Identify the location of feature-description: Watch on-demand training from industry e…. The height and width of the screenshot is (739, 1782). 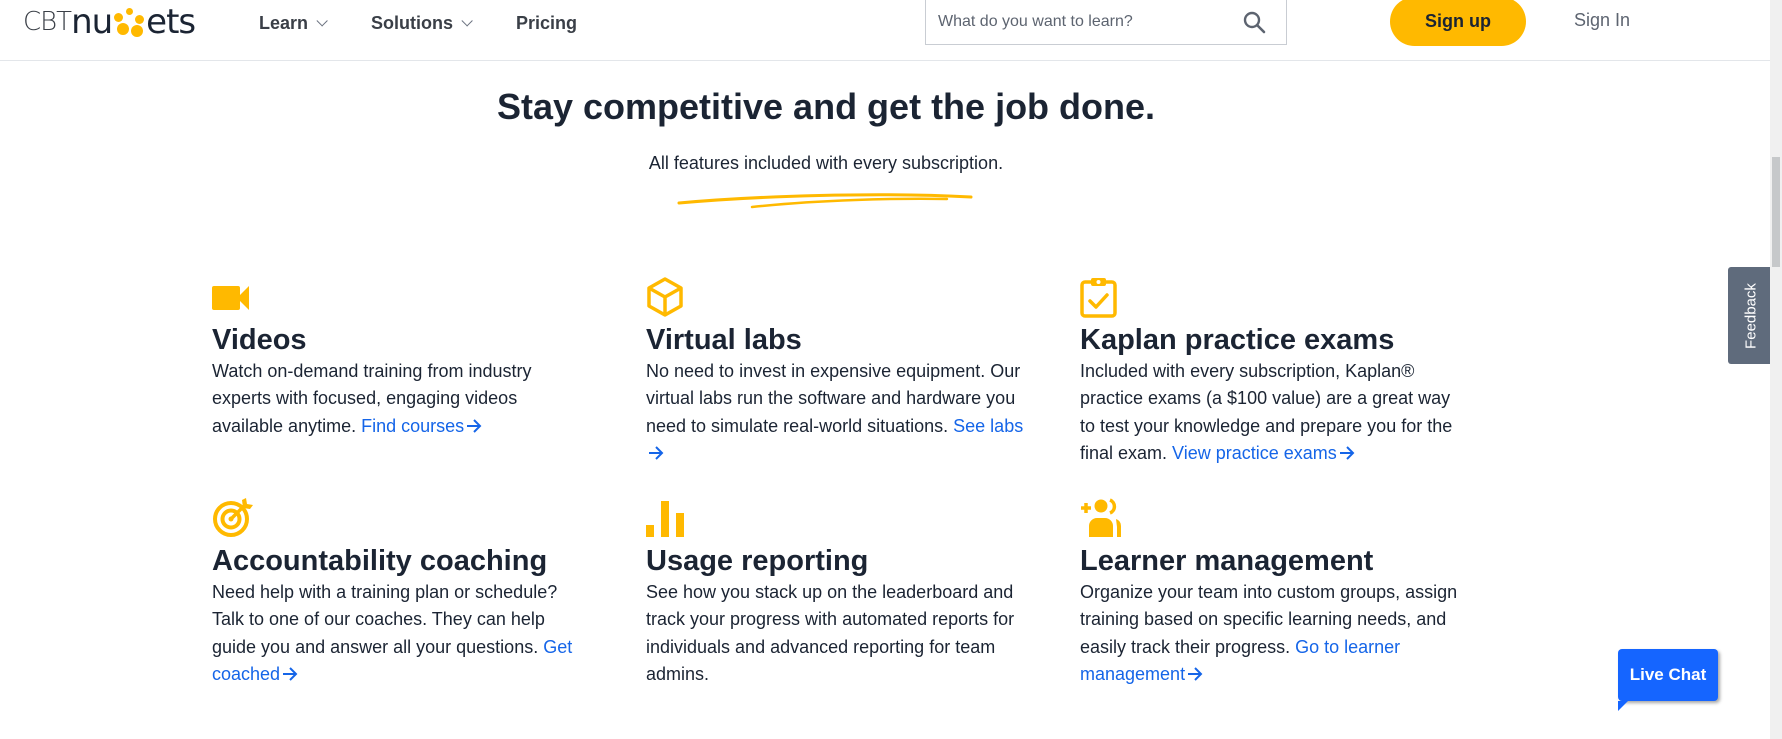
(402, 399).